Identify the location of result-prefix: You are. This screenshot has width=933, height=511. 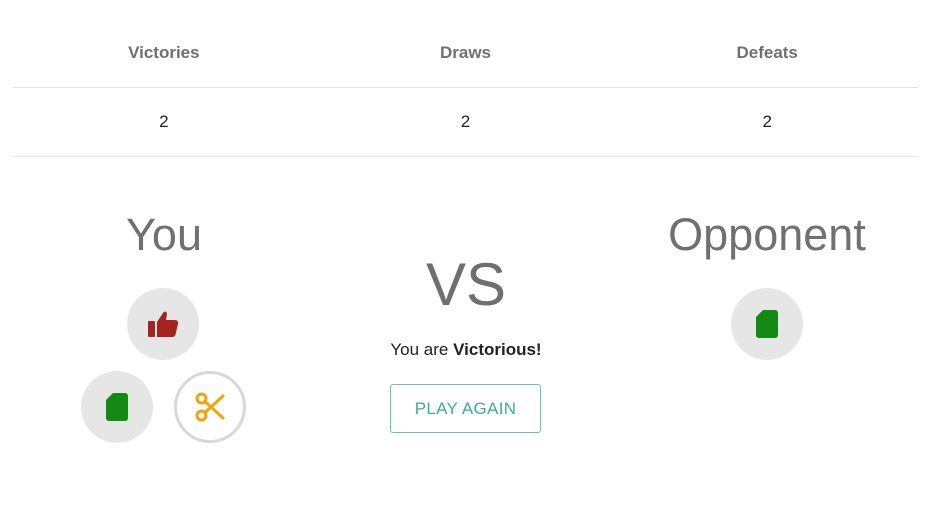
(422, 349).